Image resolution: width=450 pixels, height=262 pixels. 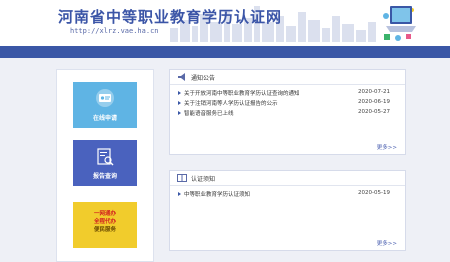 What do you see at coordinates (217, 195) in the screenshot?
I see `list-item-title: 中等职业教育学历认证须知` at bounding box center [217, 195].